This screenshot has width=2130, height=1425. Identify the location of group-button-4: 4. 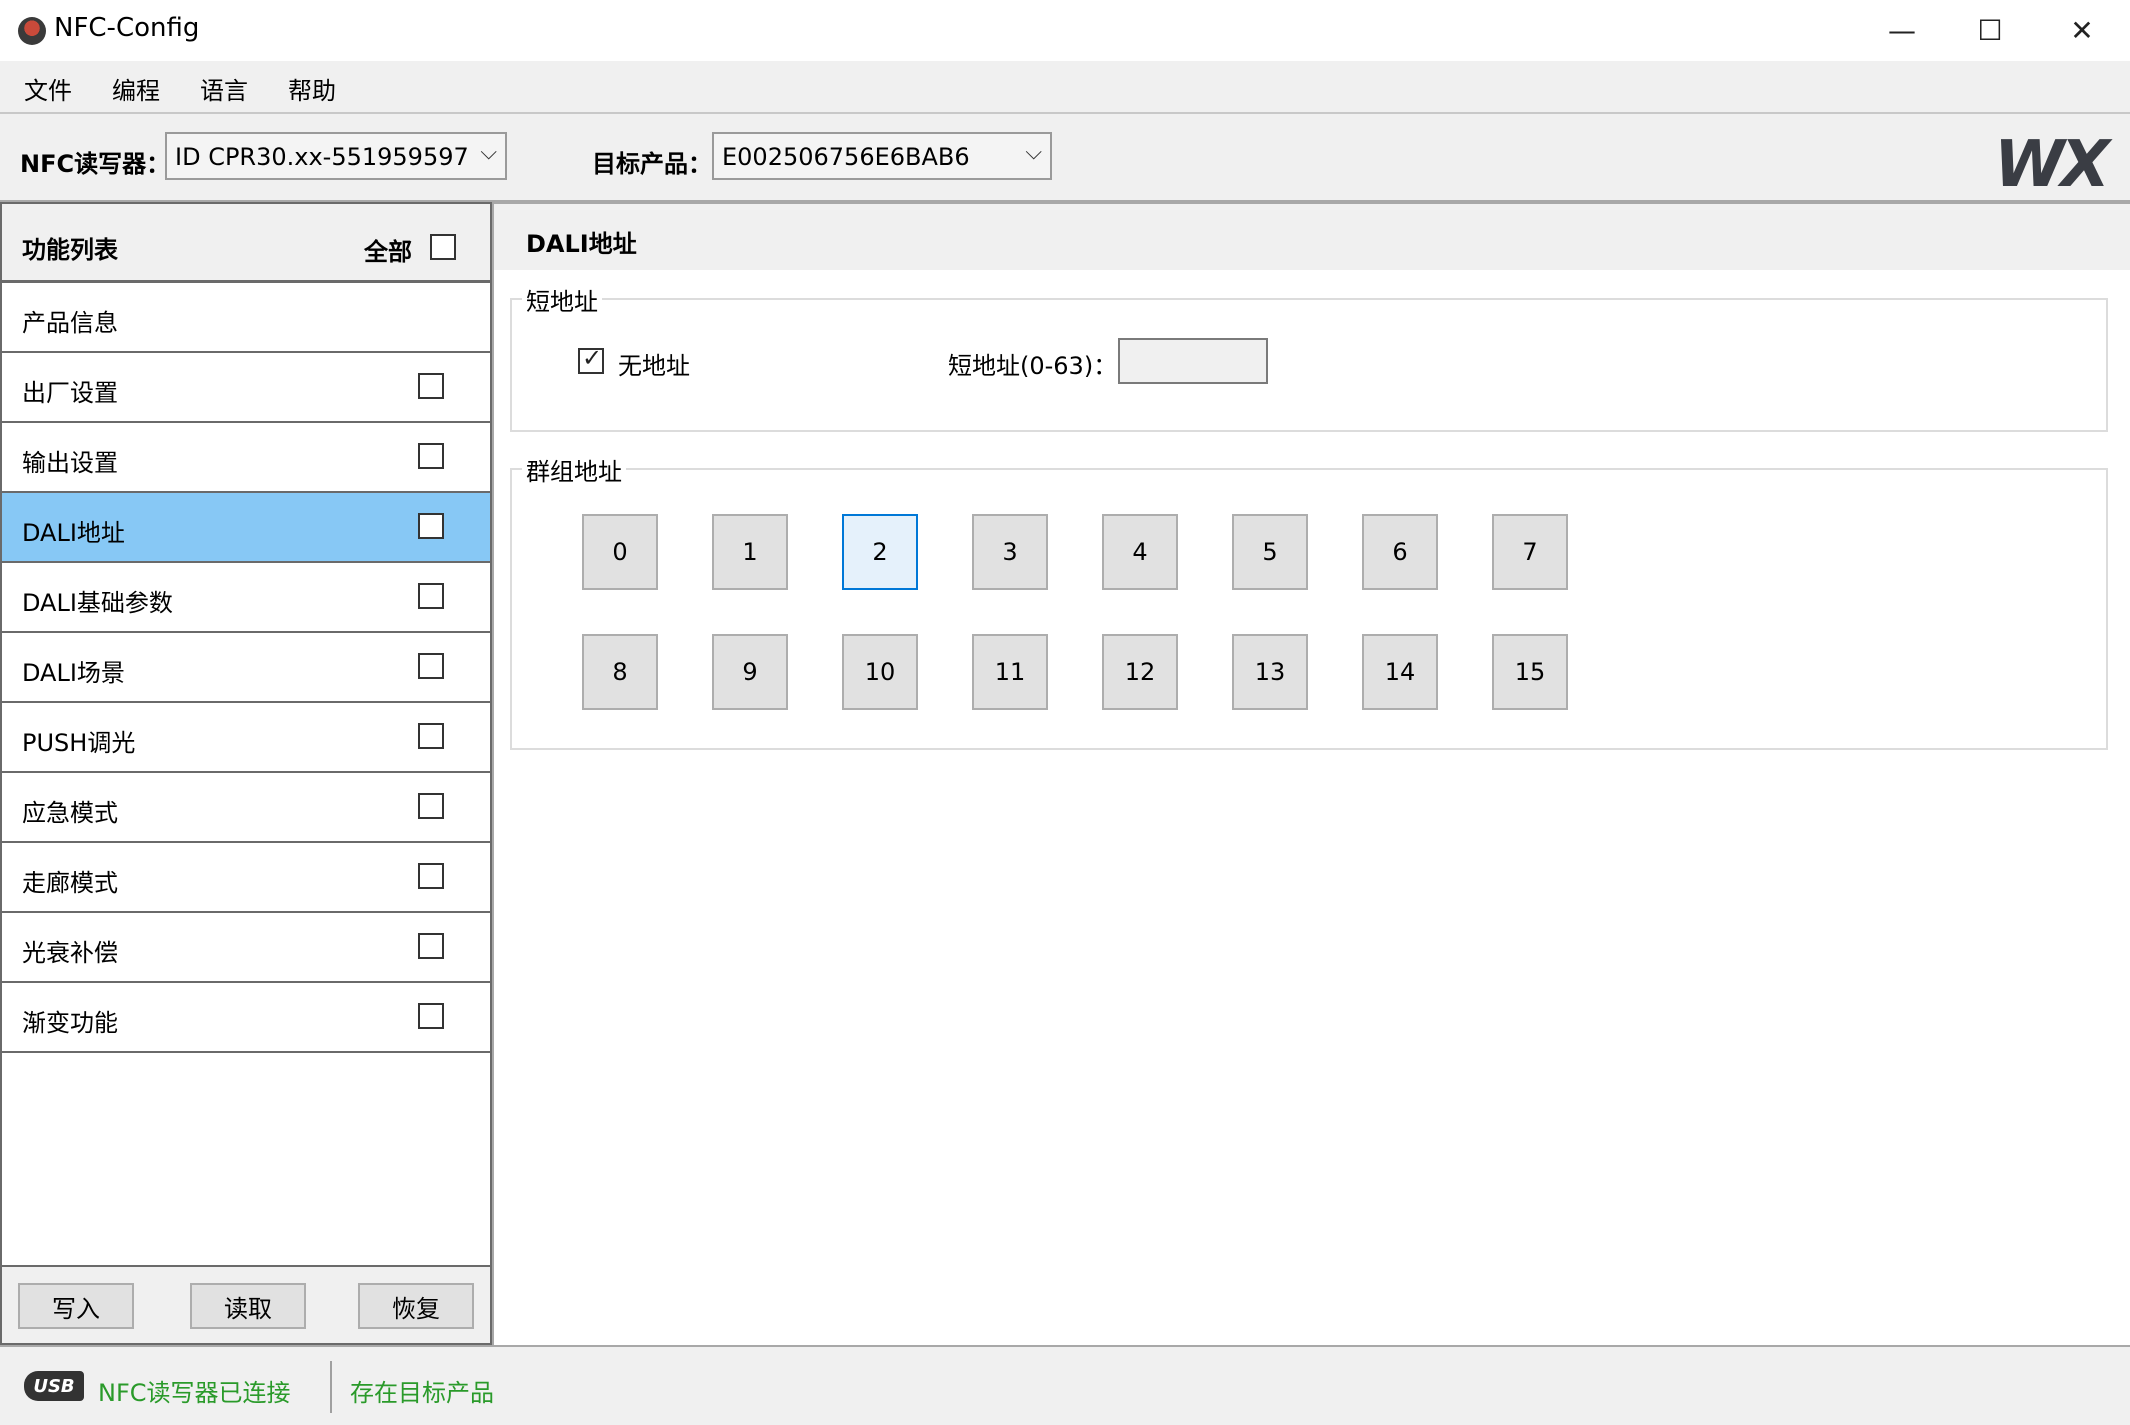
(1140, 552).